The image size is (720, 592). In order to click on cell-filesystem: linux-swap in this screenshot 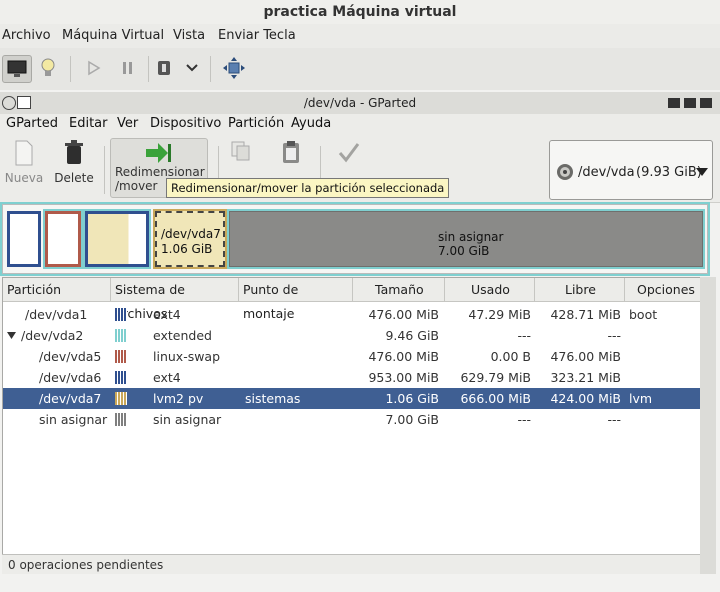, I will do `click(187, 356)`.